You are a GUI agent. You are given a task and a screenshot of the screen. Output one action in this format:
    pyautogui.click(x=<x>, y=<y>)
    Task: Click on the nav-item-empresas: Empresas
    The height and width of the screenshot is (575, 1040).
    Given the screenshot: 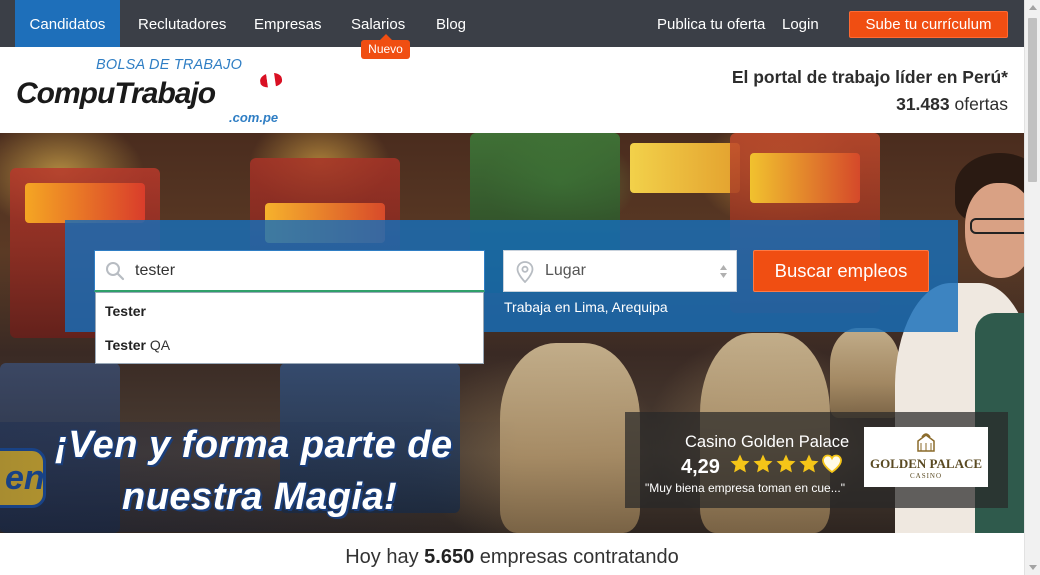 What is the action you would take?
    pyautogui.click(x=288, y=23)
    